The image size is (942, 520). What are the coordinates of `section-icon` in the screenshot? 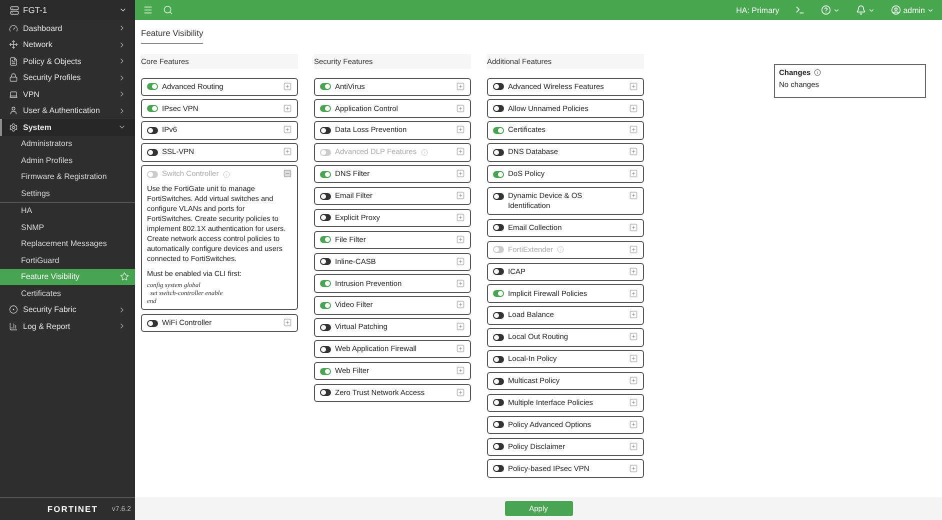 It's located at (13, 45).